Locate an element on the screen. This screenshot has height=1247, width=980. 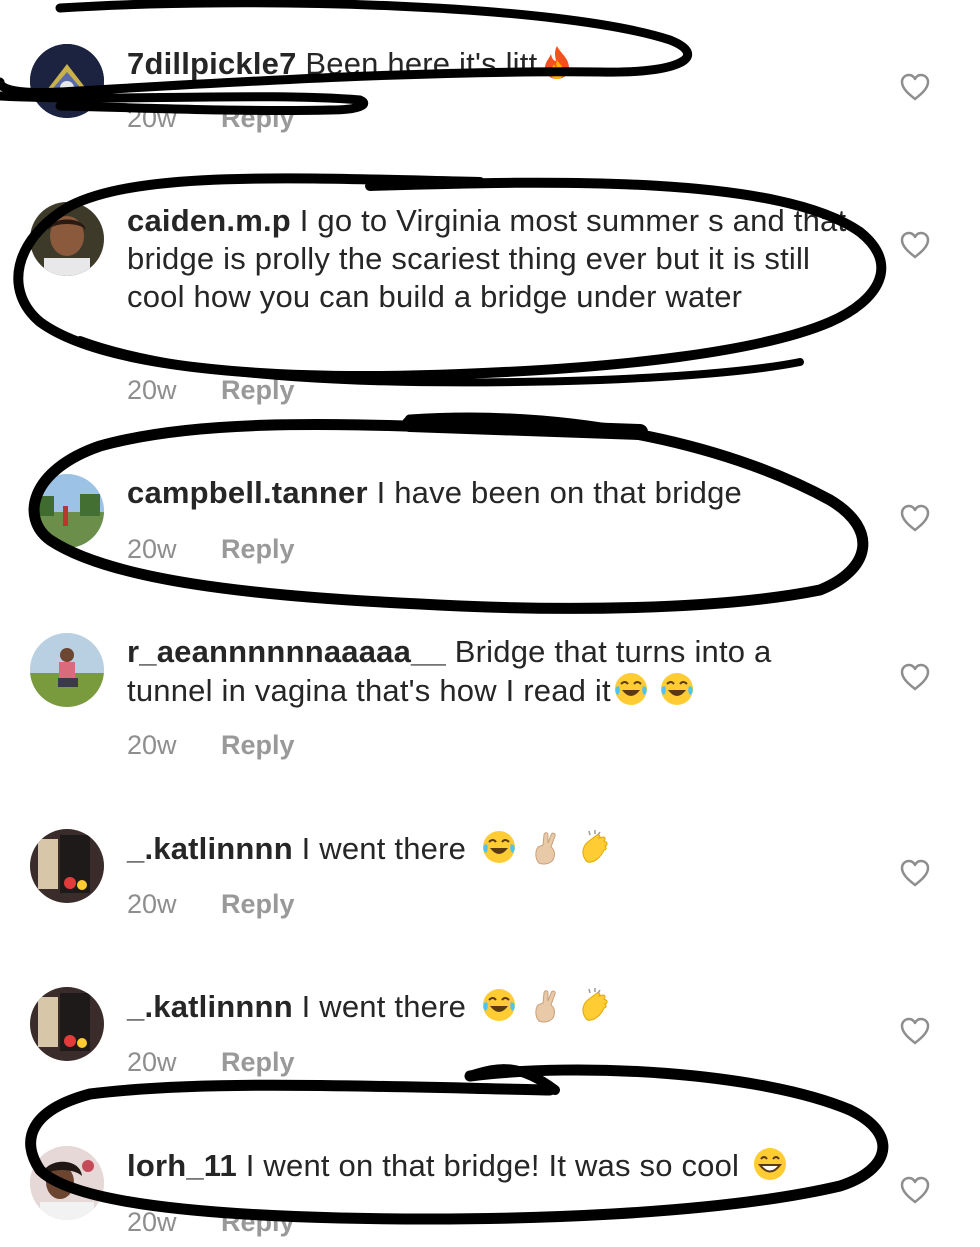
comment-text: I have been on that bridge is located at coordinates (559, 492).